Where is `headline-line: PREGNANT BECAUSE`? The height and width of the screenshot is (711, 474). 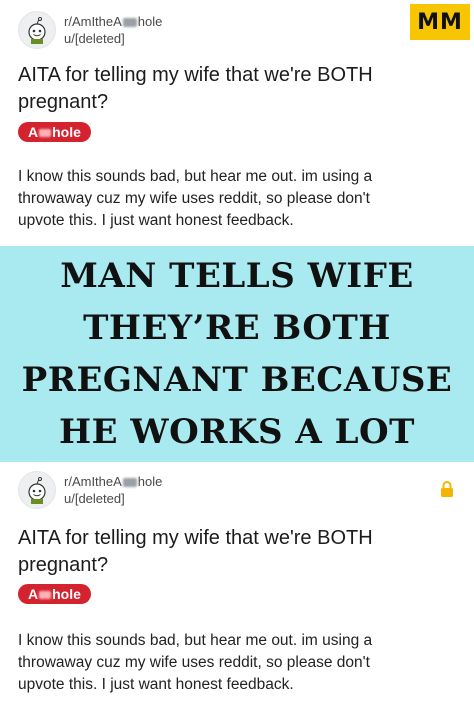 headline-line: PREGNANT BECAUSE is located at coordinates (237, 380).